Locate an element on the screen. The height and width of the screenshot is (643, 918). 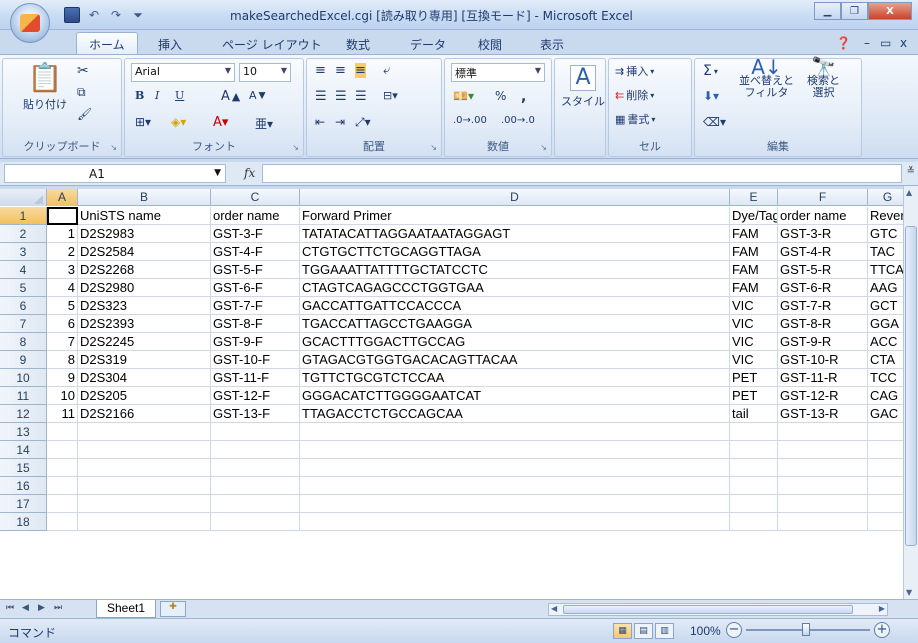
zoom-slider is located at coordinates (808, 629).